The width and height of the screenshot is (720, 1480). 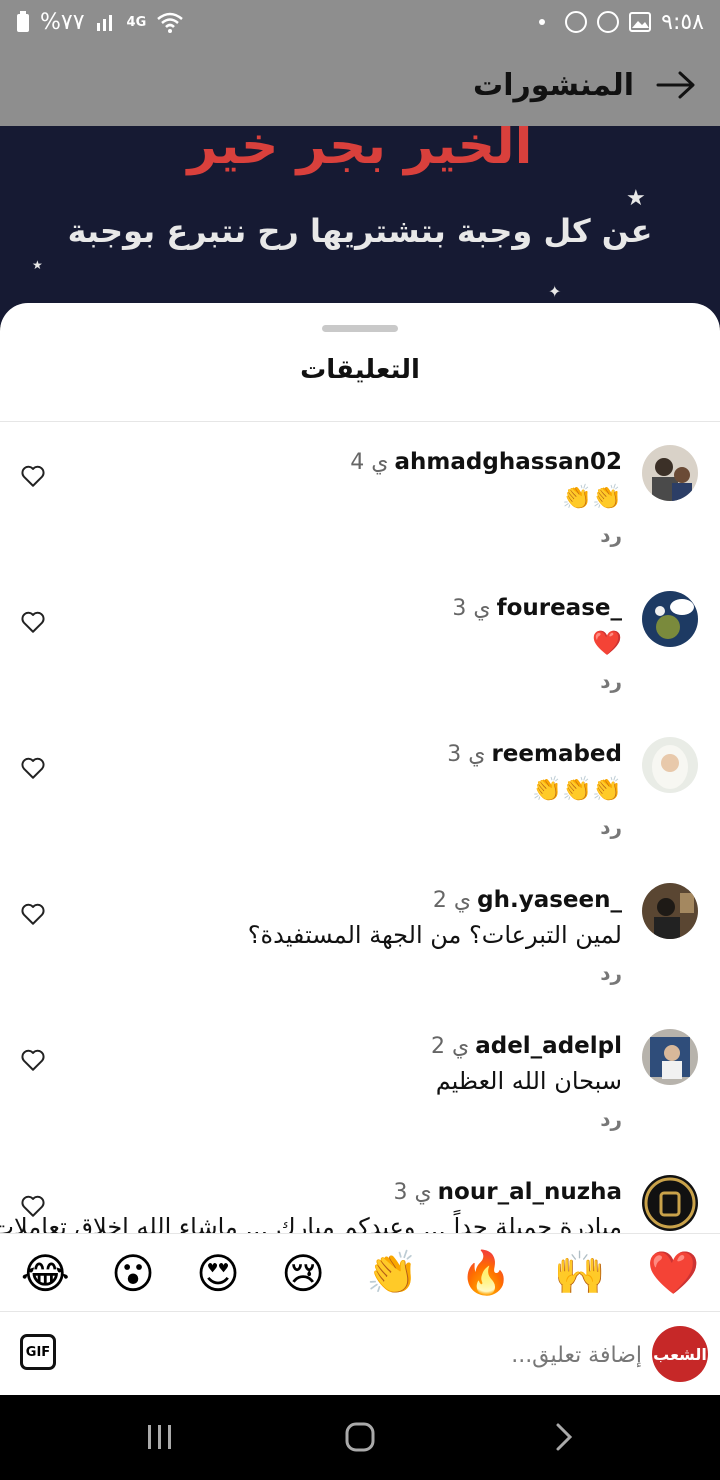 I want to click on recents-button, so click(x=160, y=1437).